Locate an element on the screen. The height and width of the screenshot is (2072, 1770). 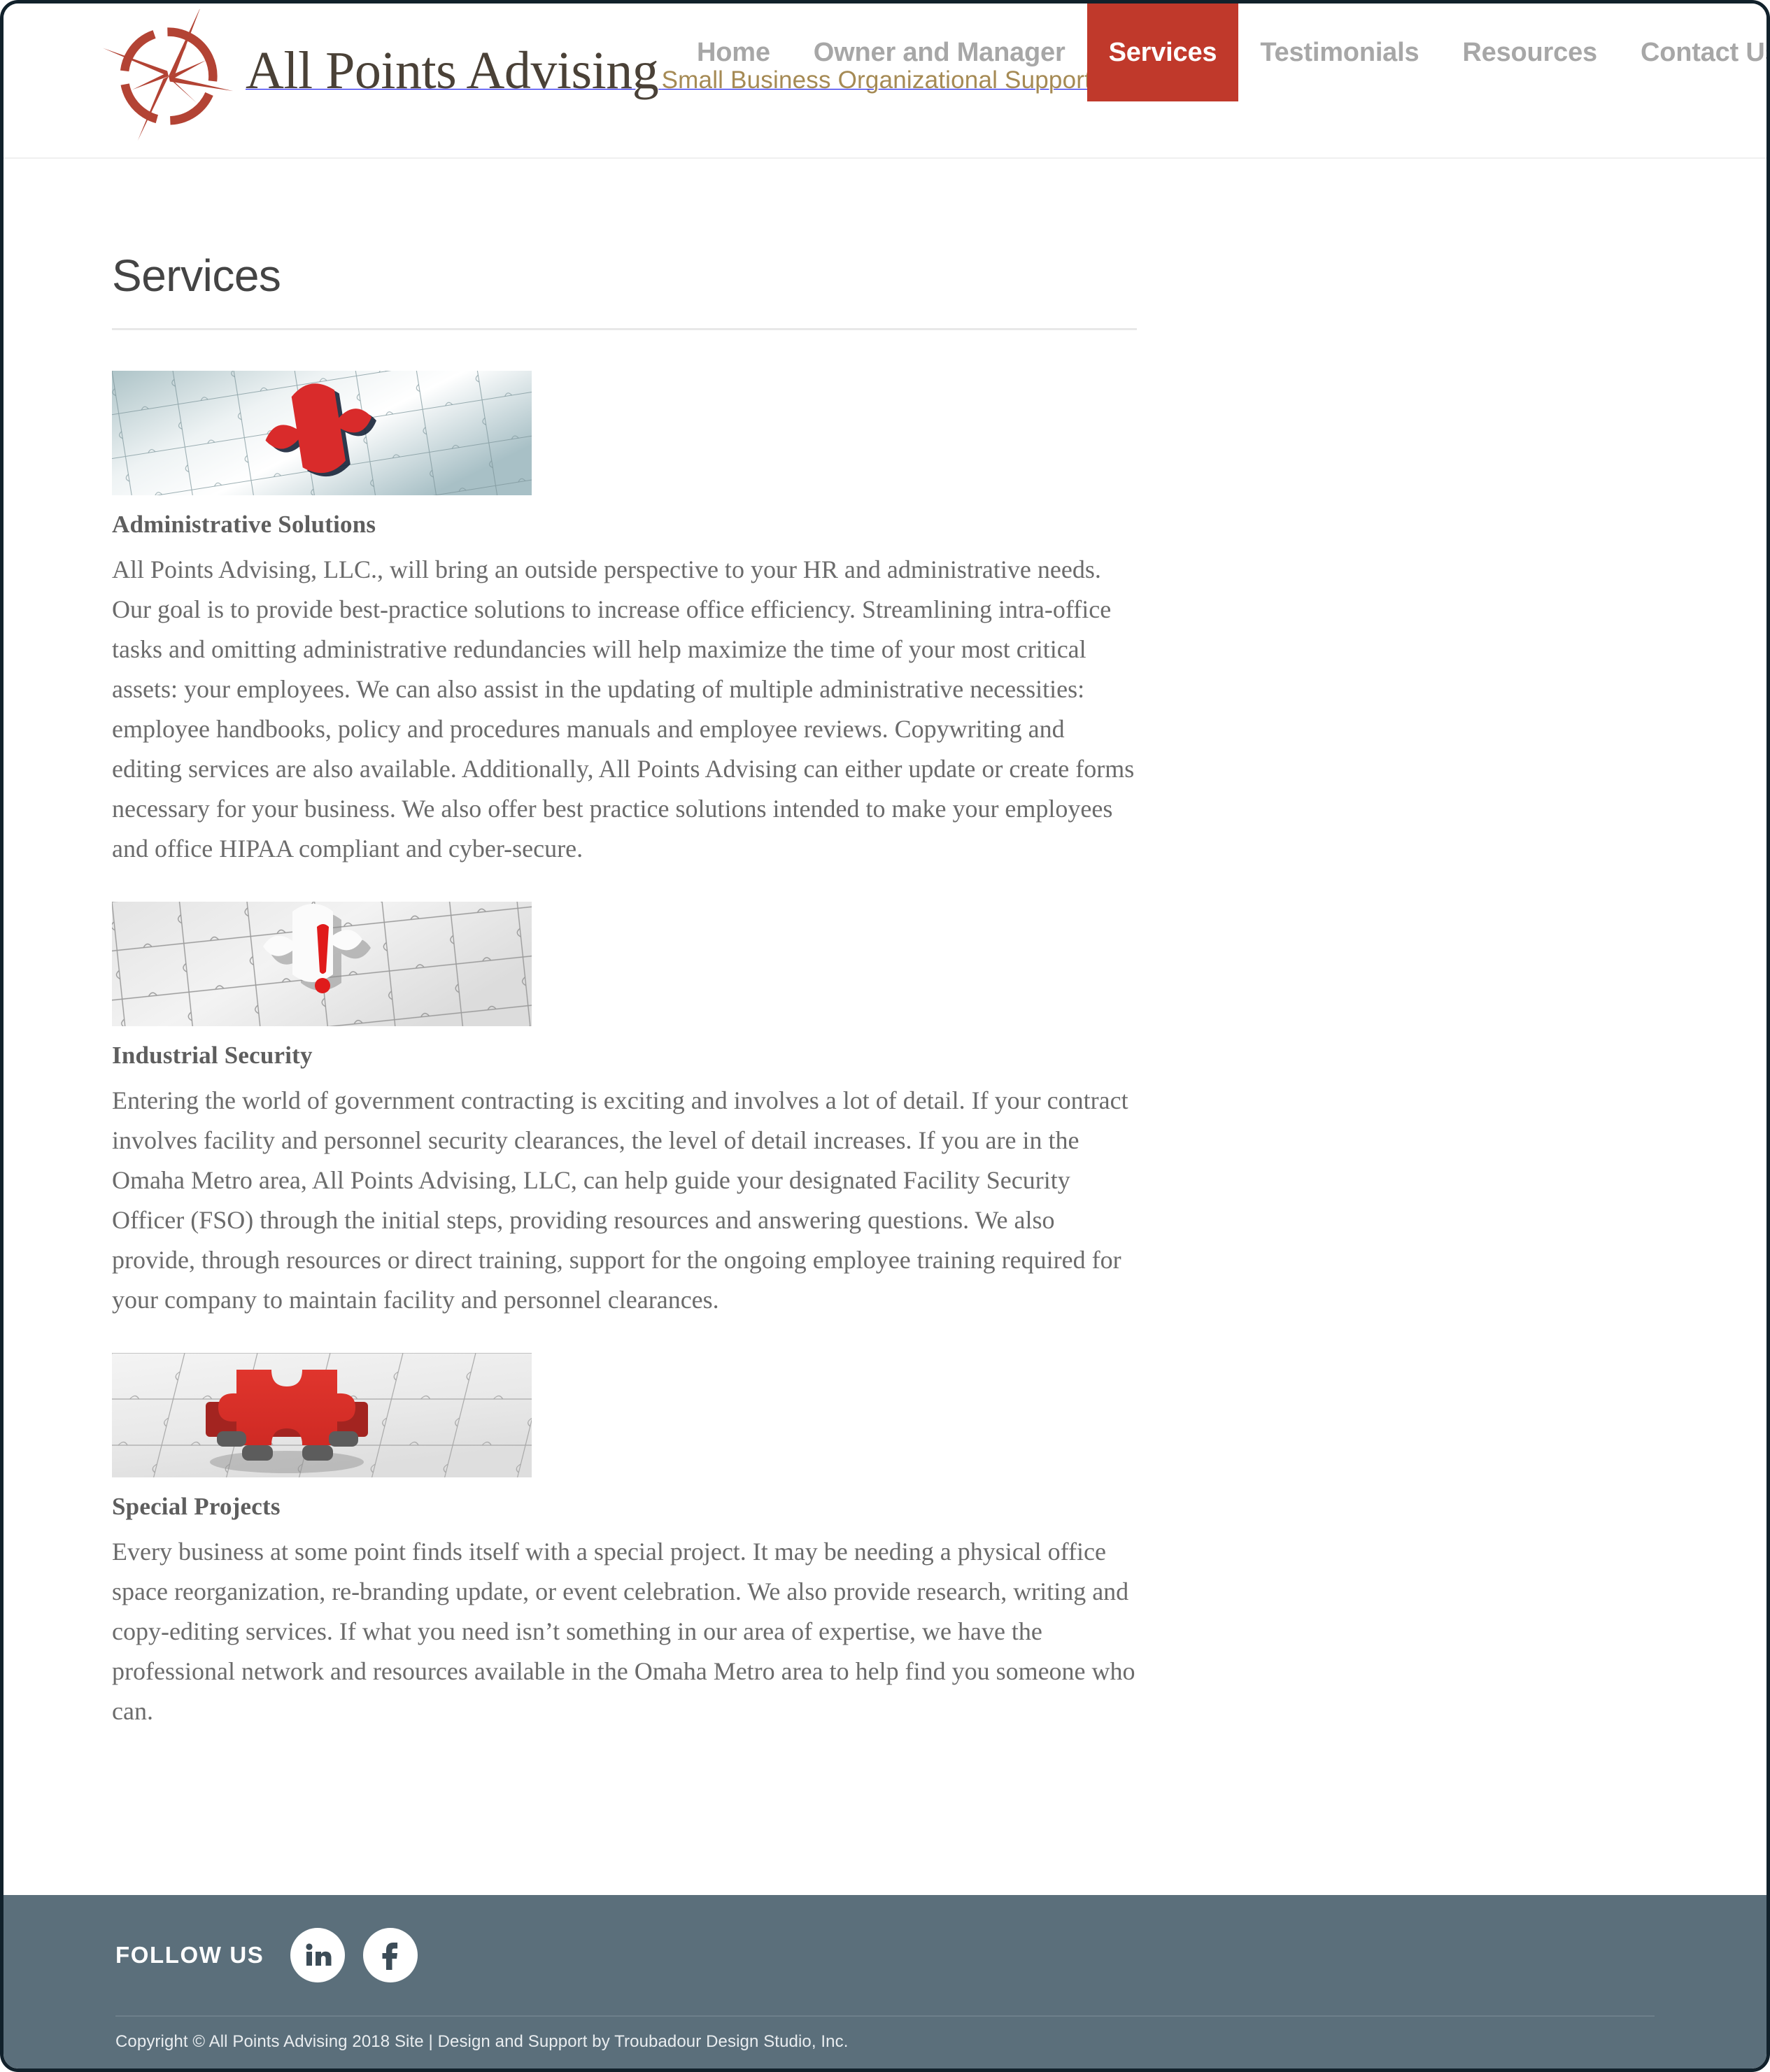
nav-item-services: Services is located at coordinates (1162, 52).